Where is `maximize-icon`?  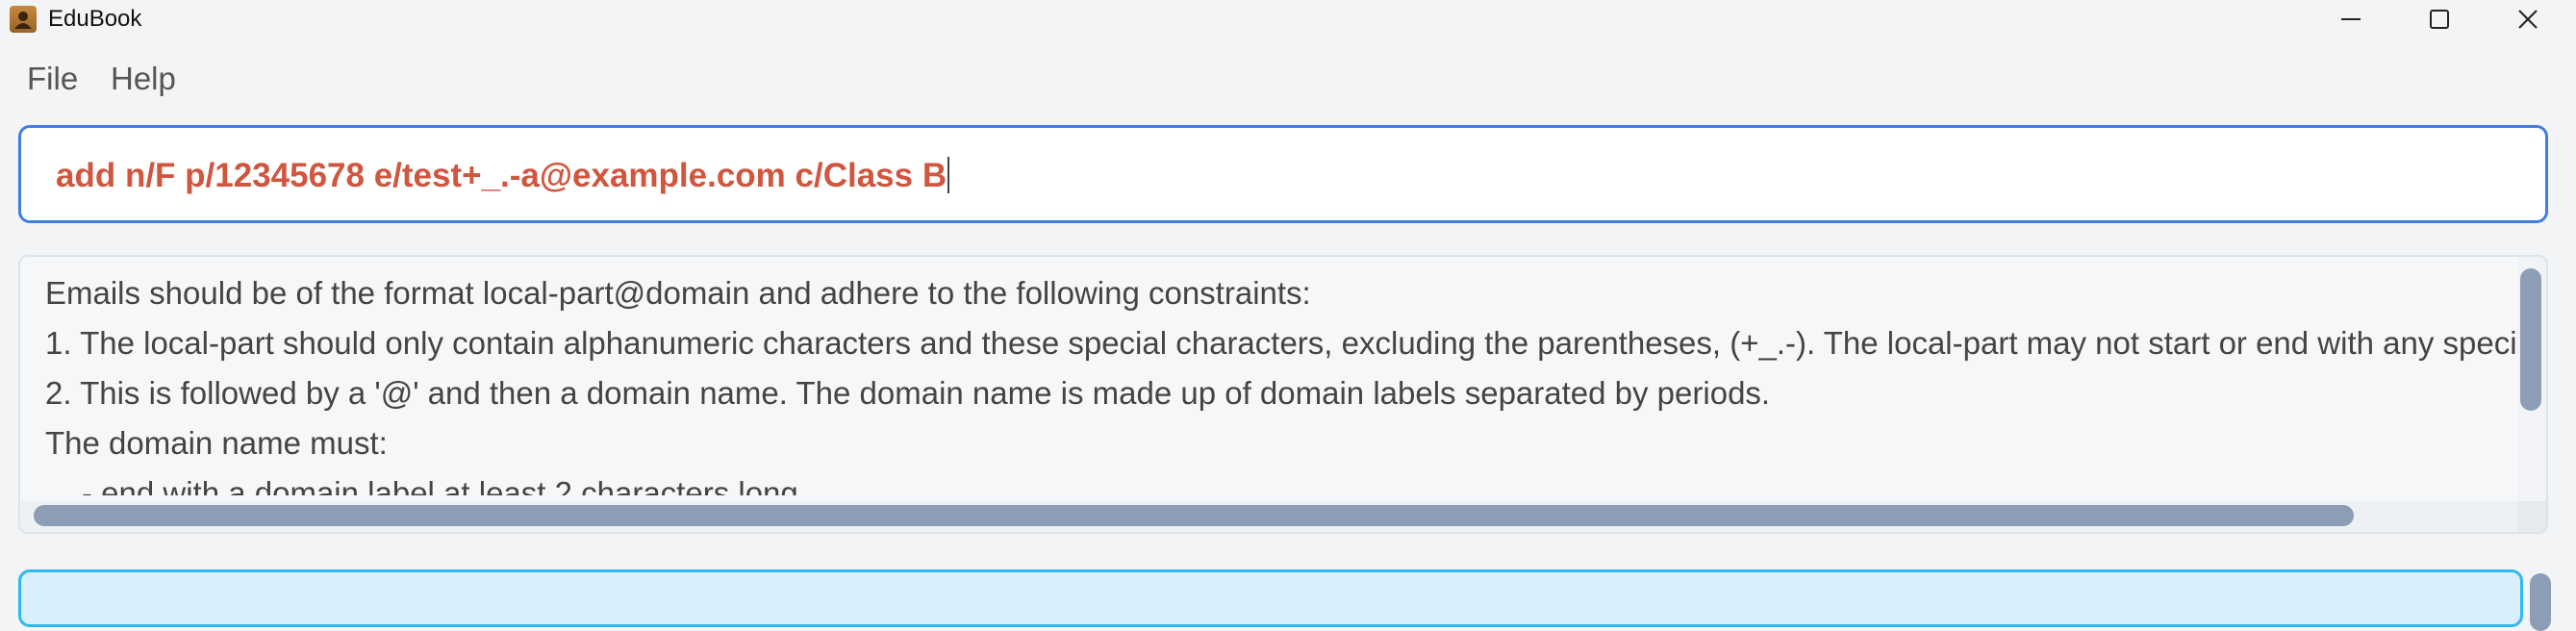
maximize-icon is located at coordinates (2440, 19).